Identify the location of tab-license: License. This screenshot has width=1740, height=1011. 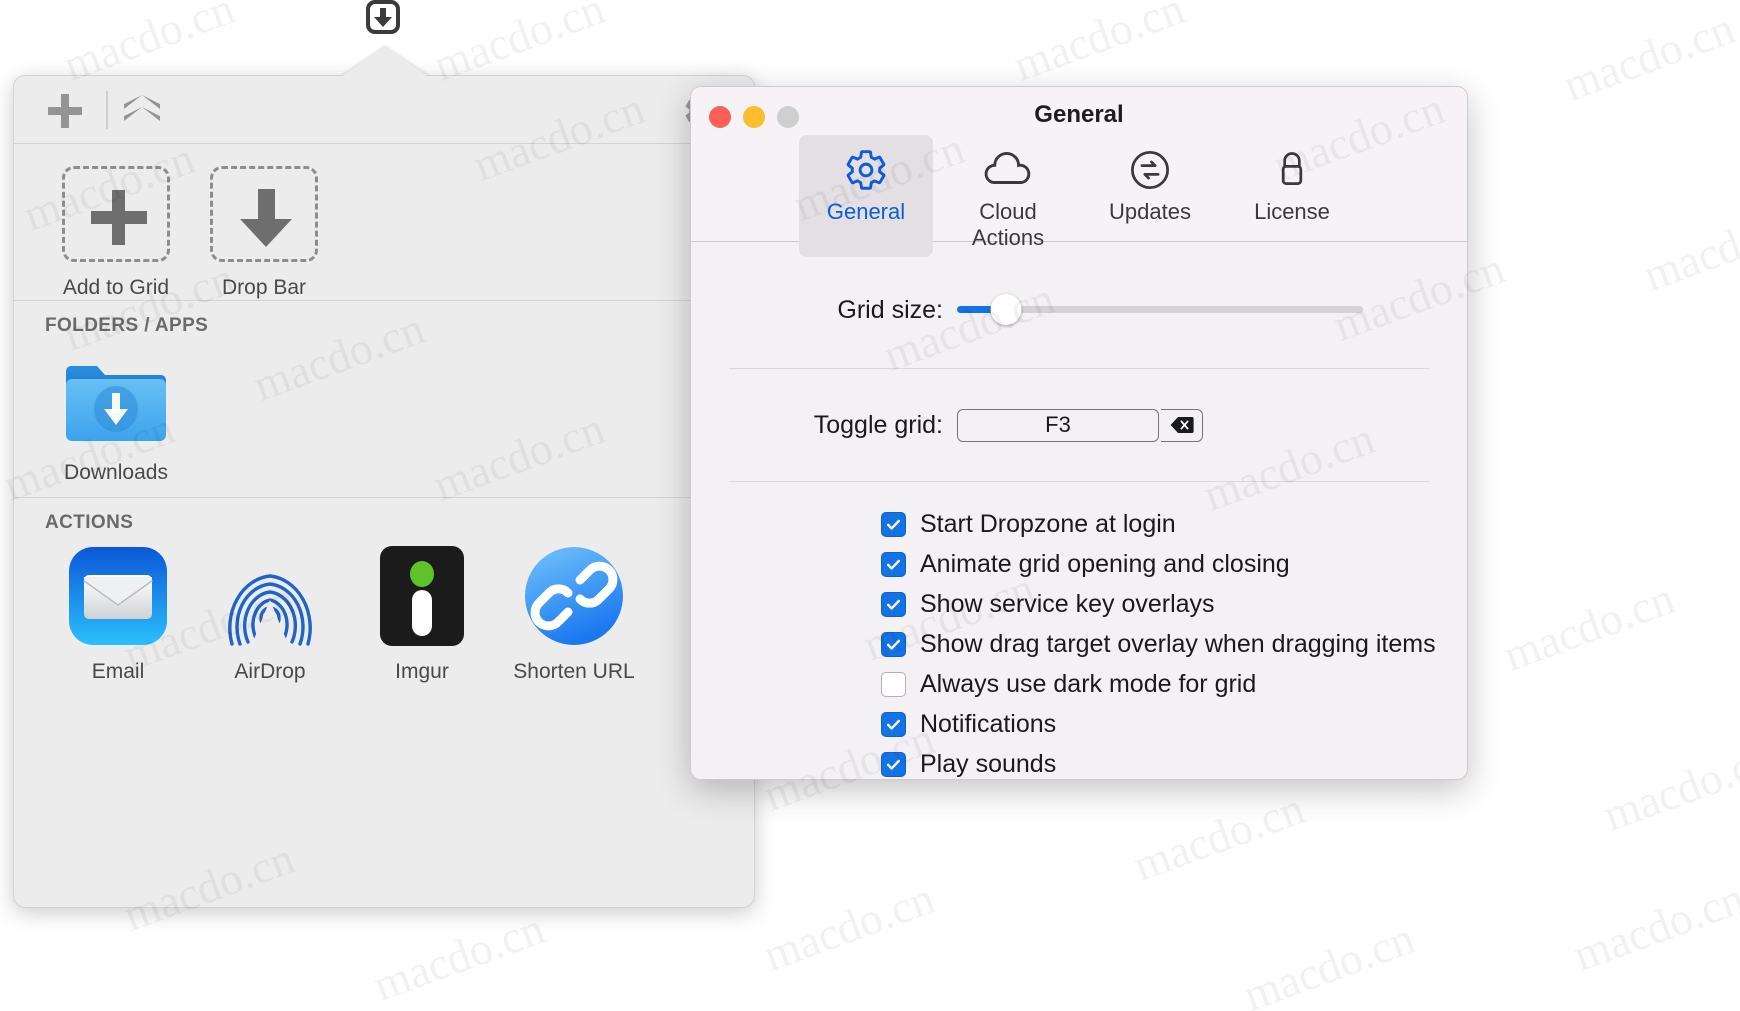
(1292, 196).